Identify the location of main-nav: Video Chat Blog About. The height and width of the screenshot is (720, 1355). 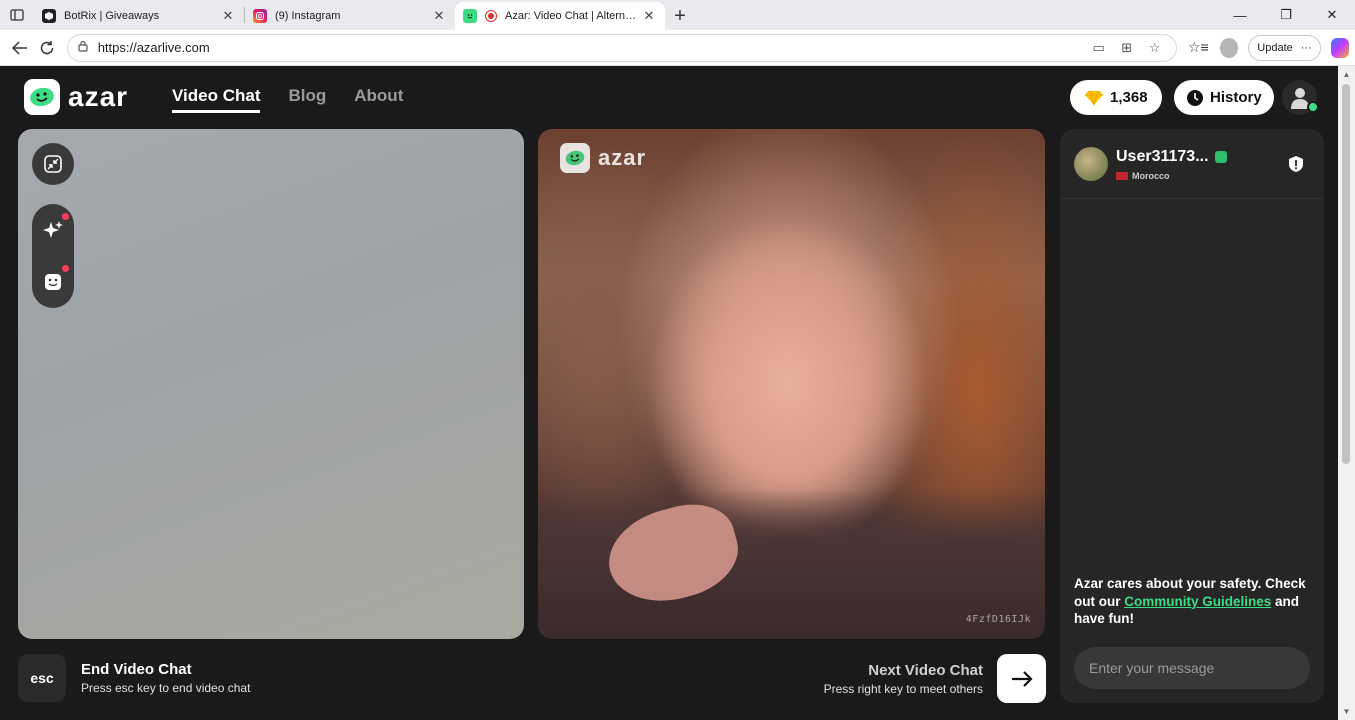
(287, 99).